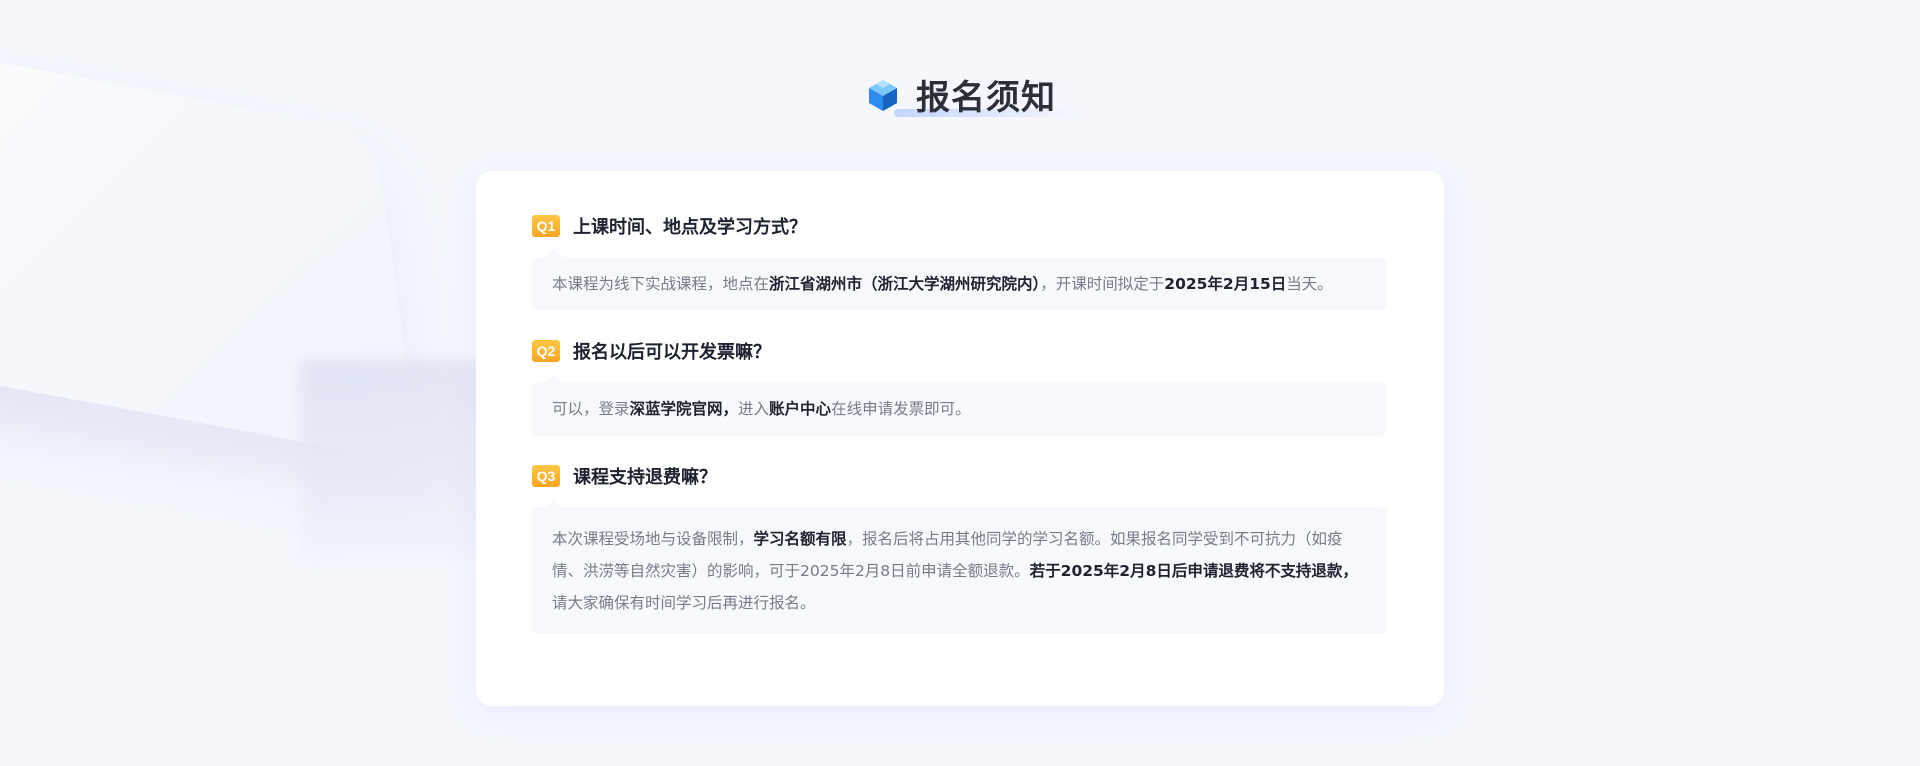 Image resolution: width=1920 pixels, height=766 pixels. I want to click on answer-text: 可以，登录, so click(591, 409).